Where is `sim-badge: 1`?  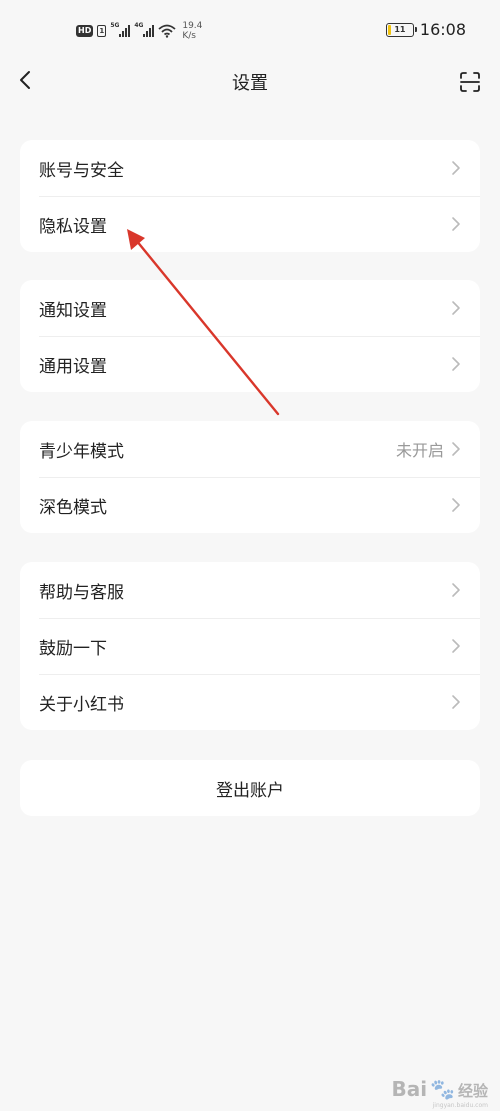 sim-badge: 1 is located at coordinates (102, 31).